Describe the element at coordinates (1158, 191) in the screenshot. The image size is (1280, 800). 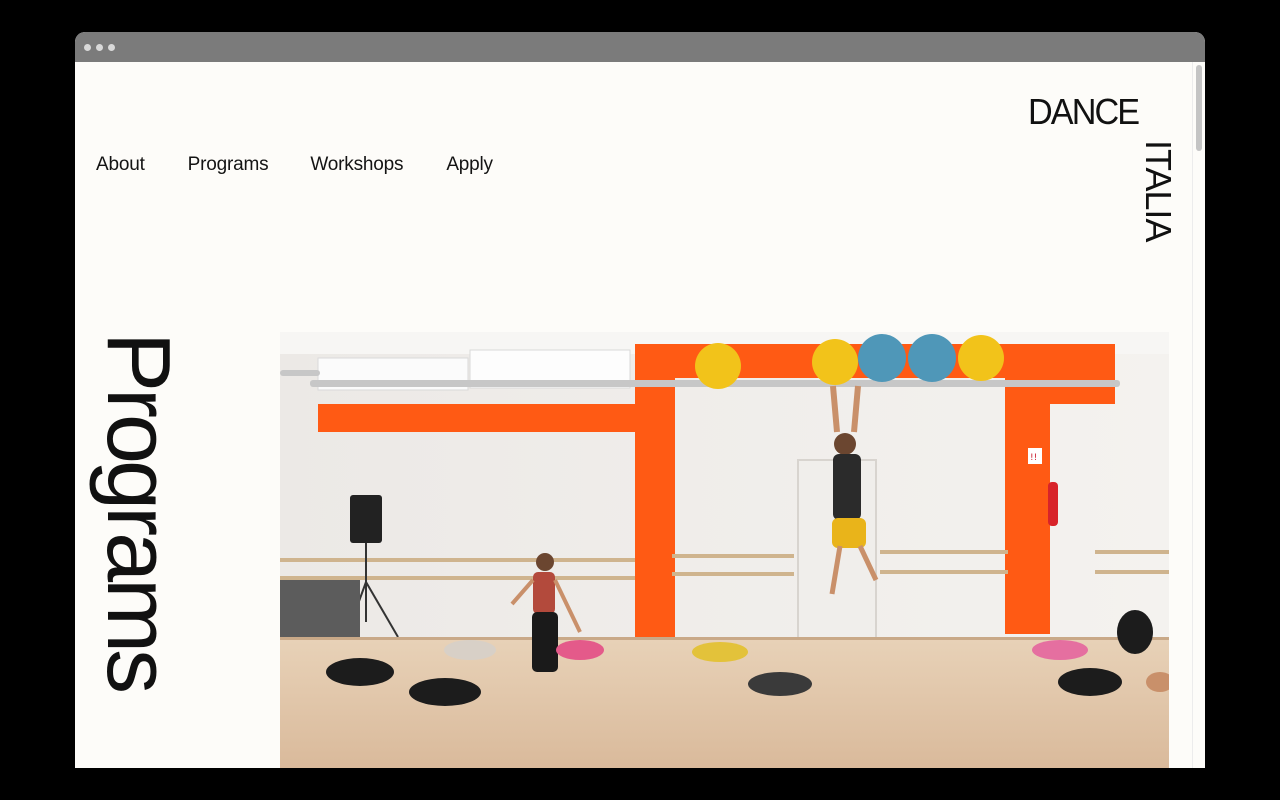
I see `logo-line-italia: ITALIA` at that location.